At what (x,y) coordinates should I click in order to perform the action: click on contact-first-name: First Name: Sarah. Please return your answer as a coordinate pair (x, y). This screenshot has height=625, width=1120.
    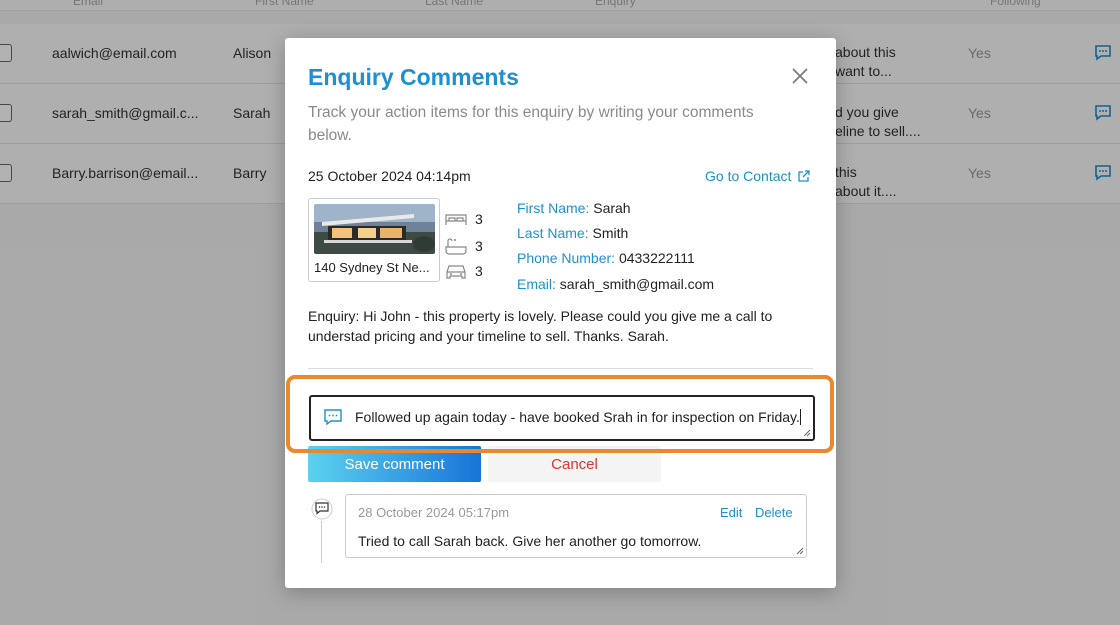
    Looking at the image, I should click on (574, 208).